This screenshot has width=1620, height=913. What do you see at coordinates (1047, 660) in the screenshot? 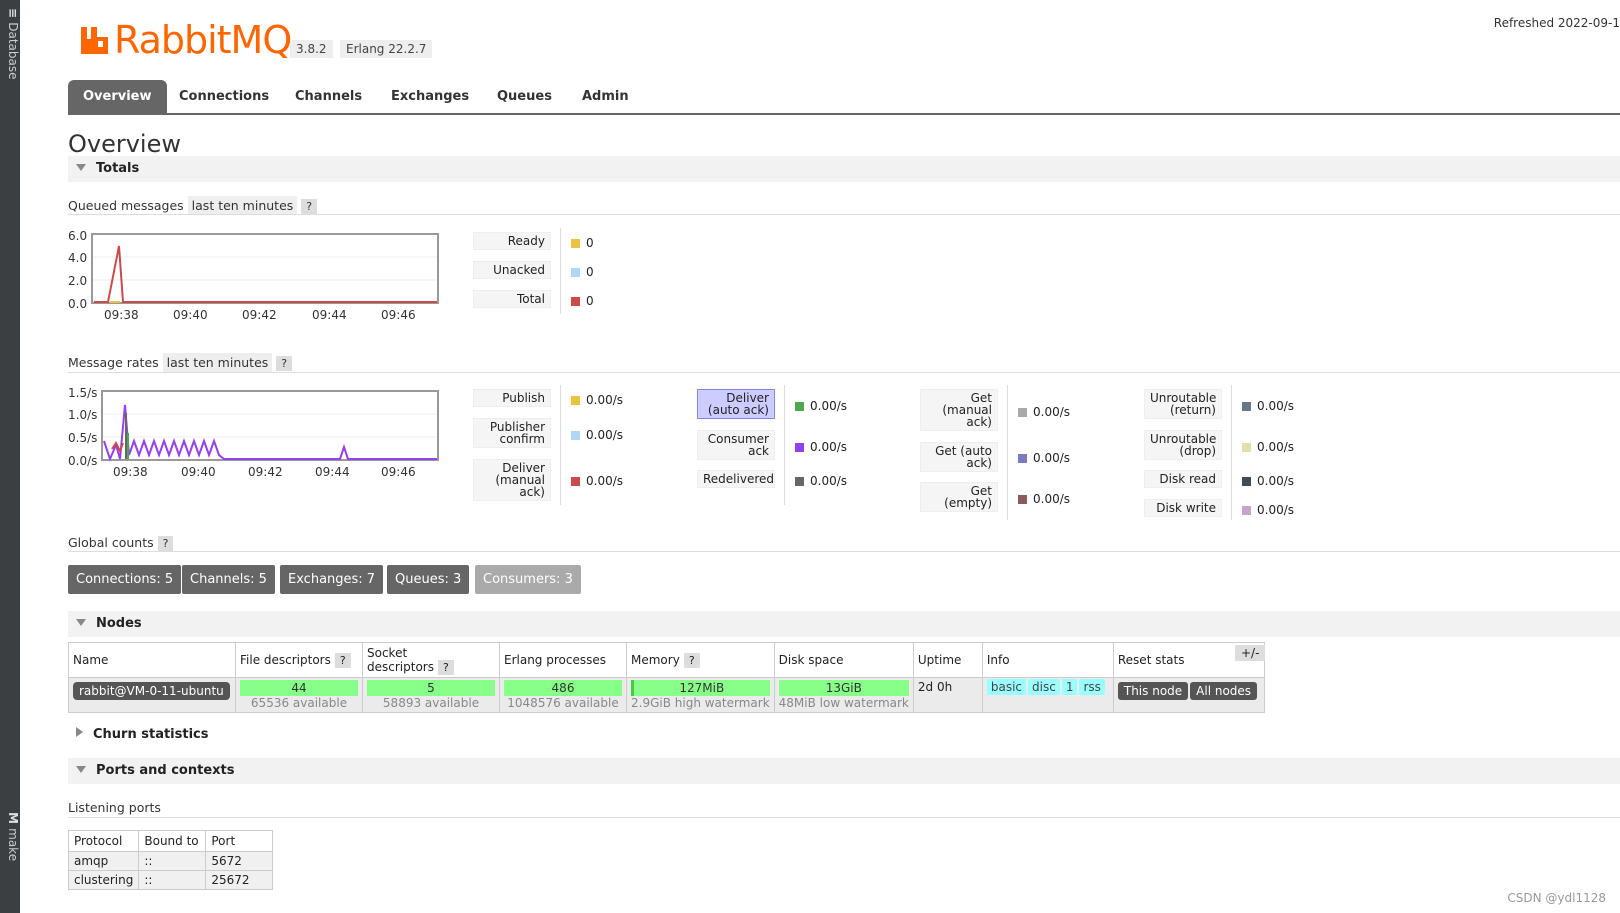
I see `col-info: Info` at bounding box center [1047, 660].